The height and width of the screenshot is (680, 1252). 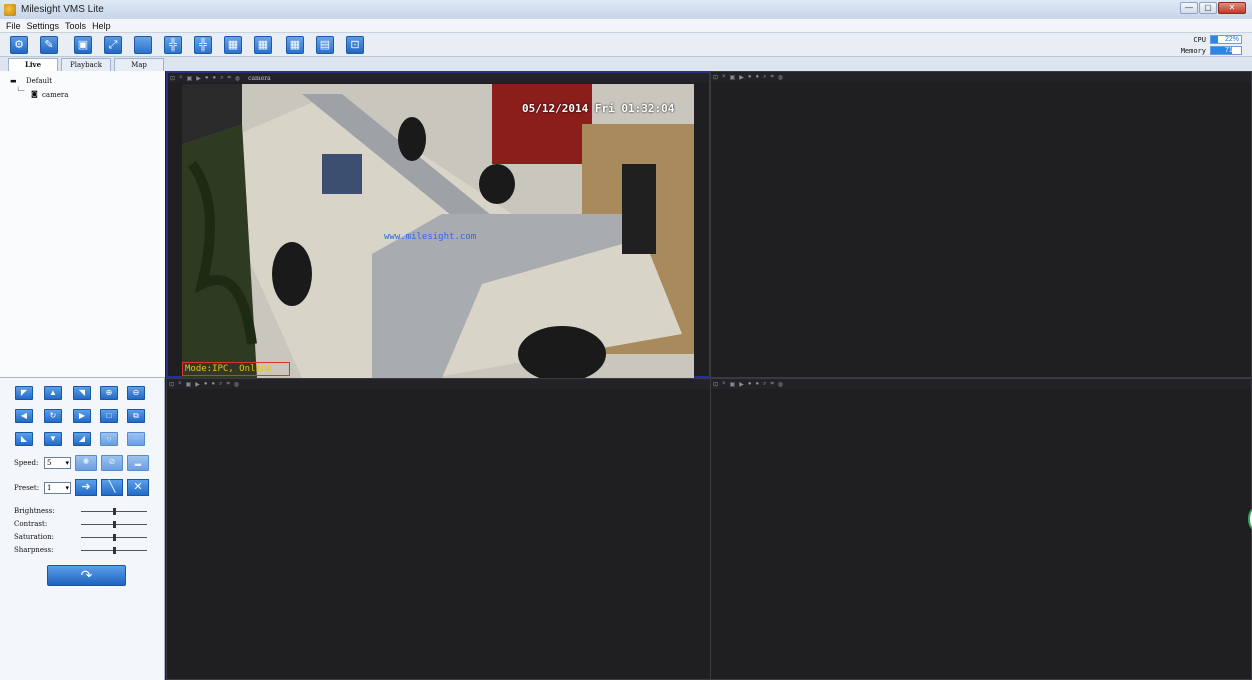 What do you see at coordinates (24, 439) in the screenshot?
I see `ptz-down-left-button: ◣` at bounding box center [24, 439].